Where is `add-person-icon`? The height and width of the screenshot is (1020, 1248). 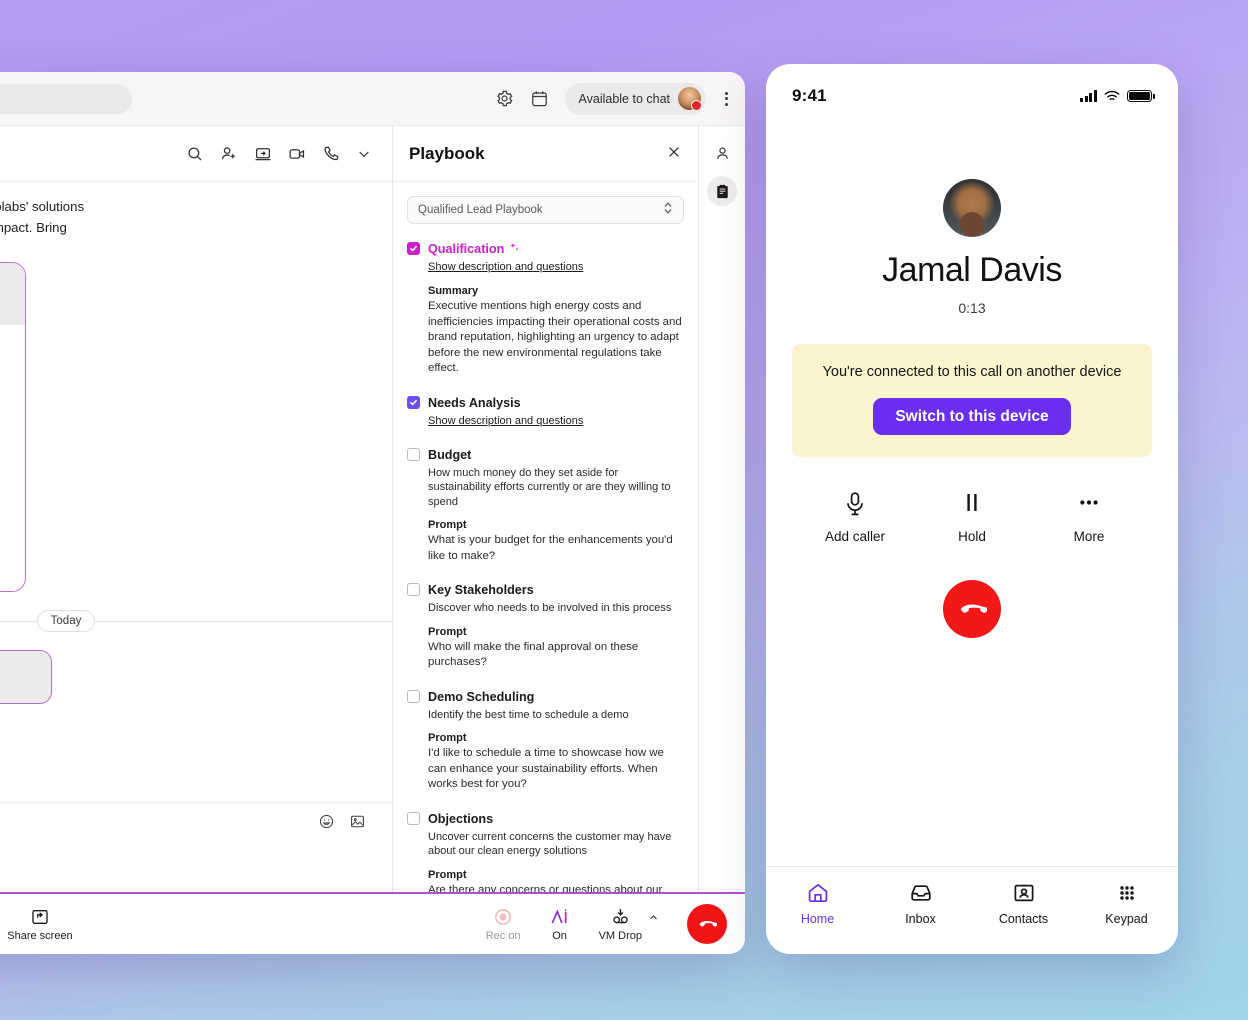 add-person-icon is located at coordinates (229, 154).